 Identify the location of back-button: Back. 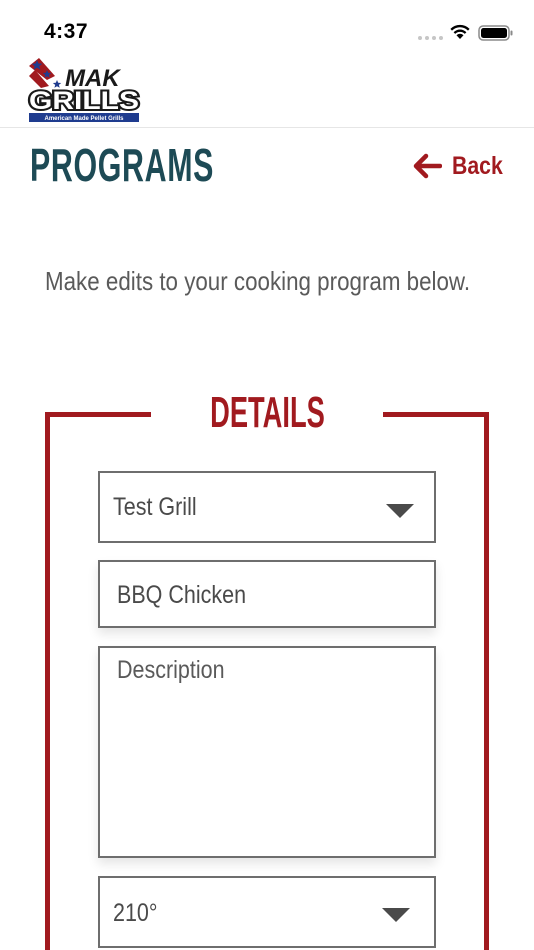
(462, 166).